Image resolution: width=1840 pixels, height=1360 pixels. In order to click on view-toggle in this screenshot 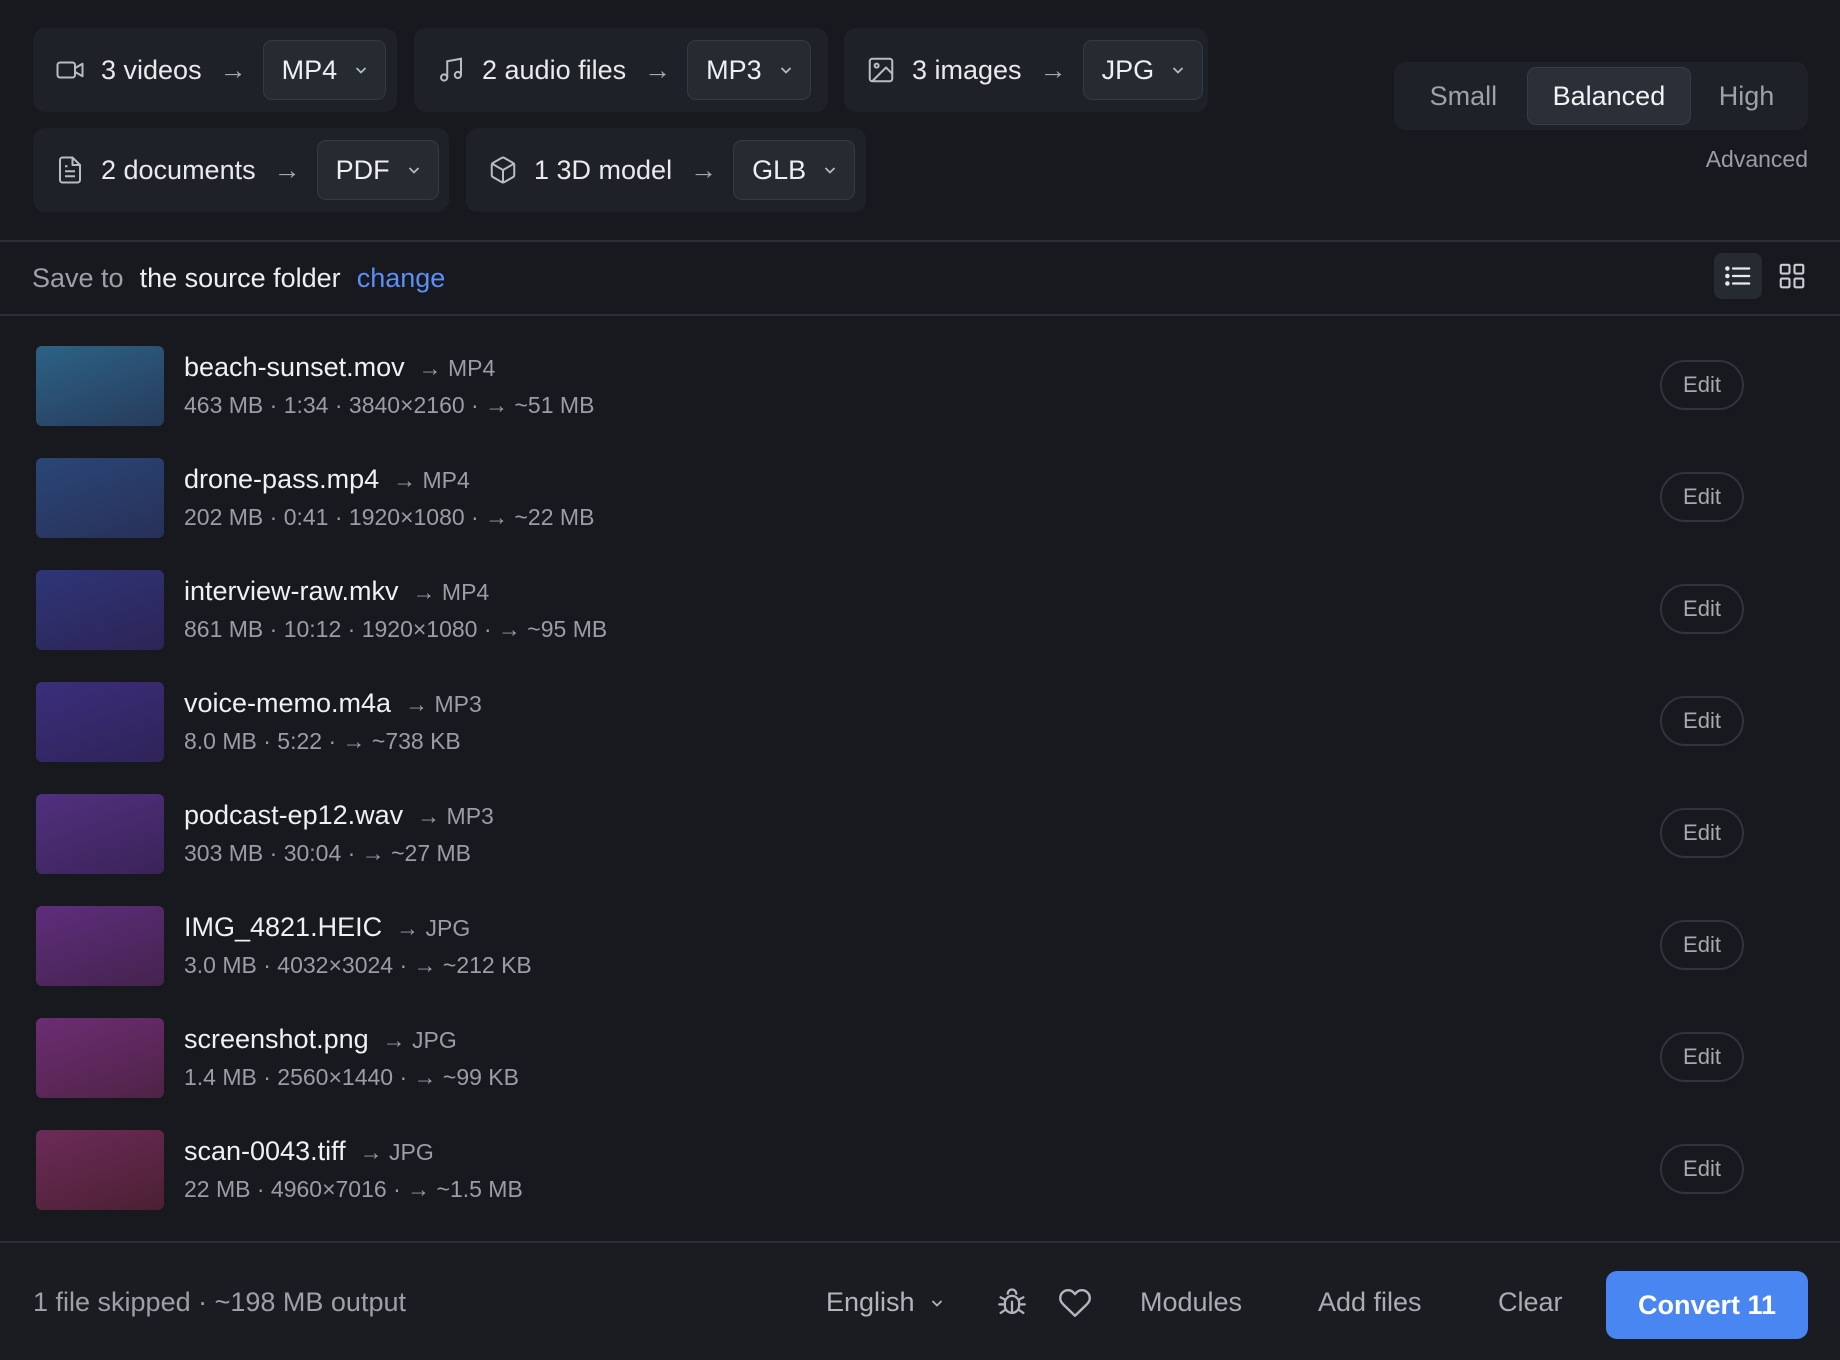, I will do `click(1765, 276)`.